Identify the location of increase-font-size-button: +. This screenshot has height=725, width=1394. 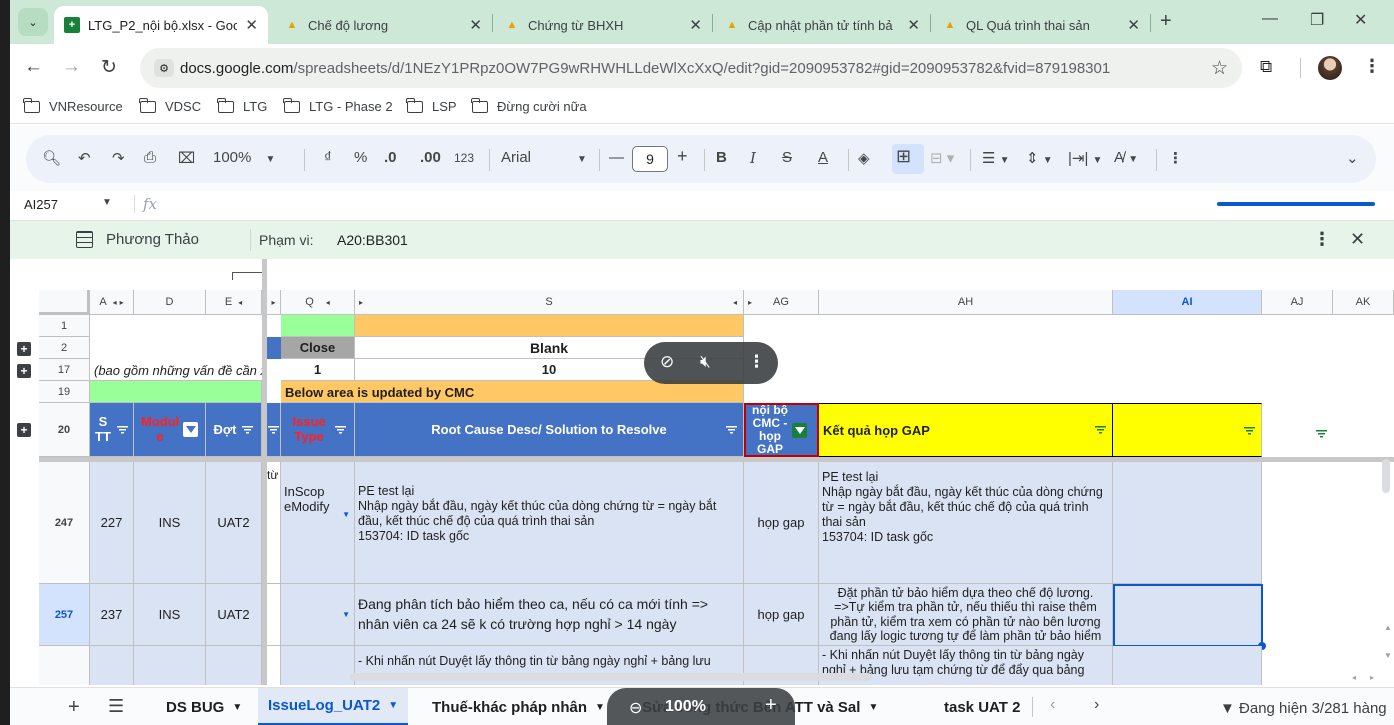
(682, 156).